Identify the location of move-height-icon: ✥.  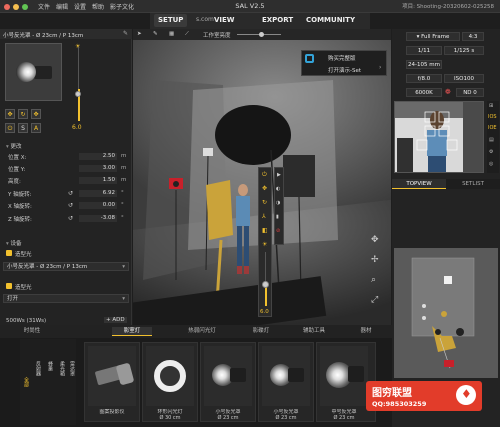
(36, 114).